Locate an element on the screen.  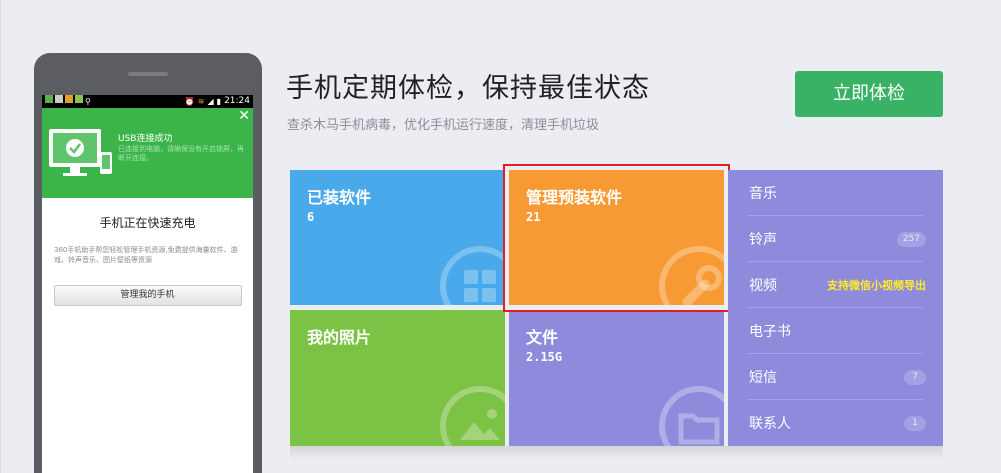
status-time: 21:24 is located at coordinates (237, 101).